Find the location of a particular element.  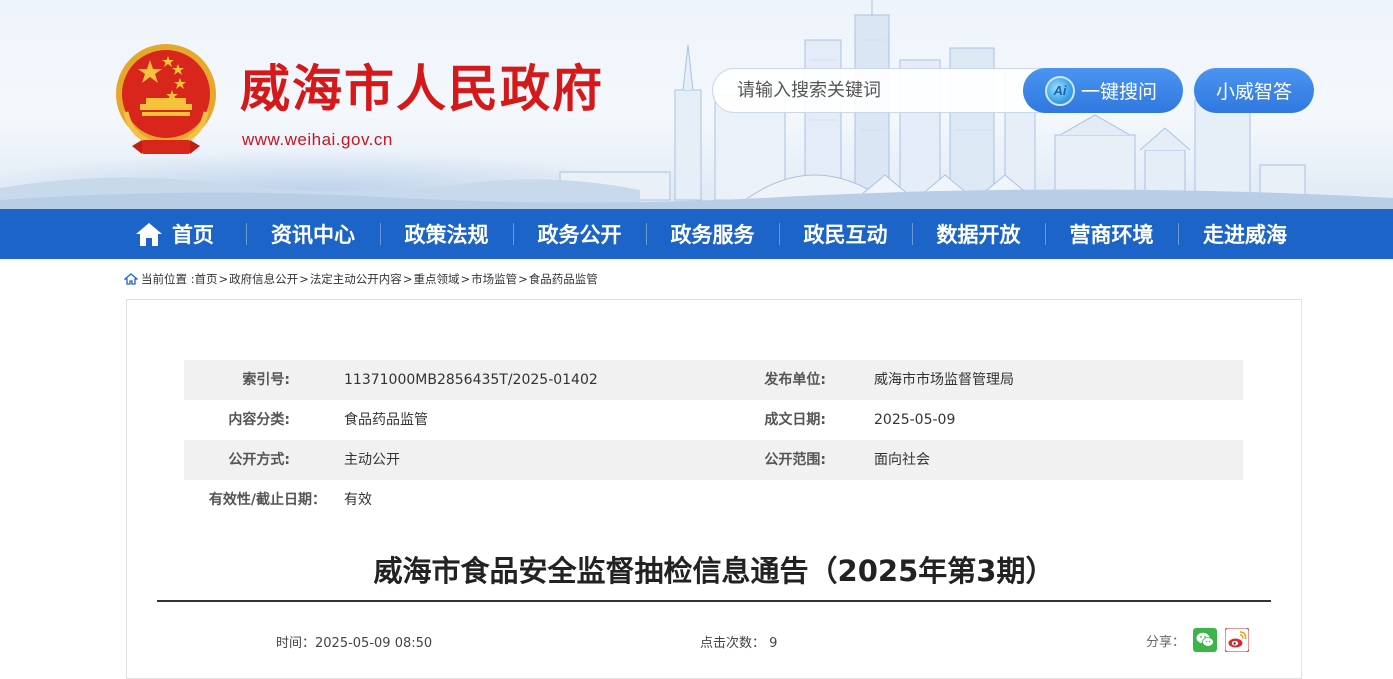

info-row: 公开方式: 主动公开 公开范围: 面向社会 is located at coordinates (713, 460).